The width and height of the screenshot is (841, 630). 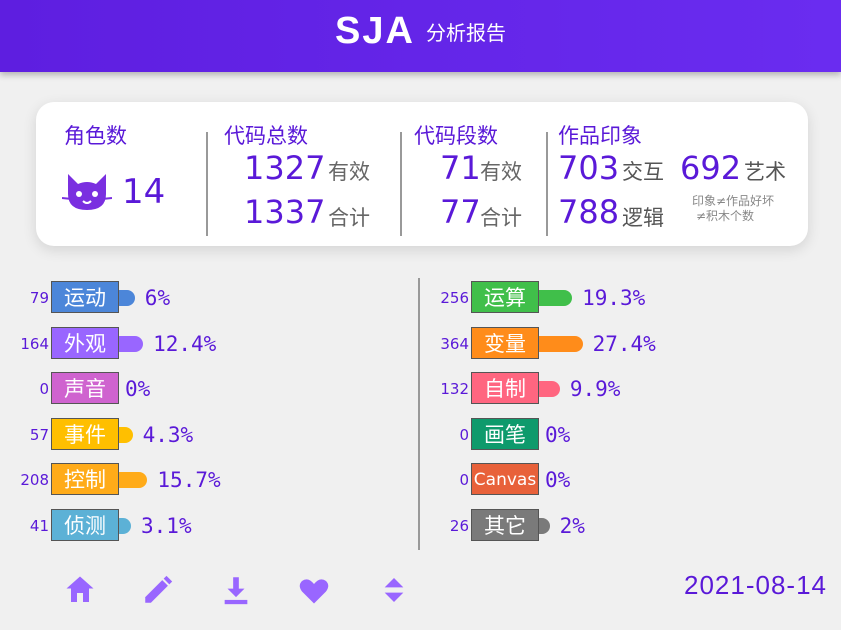 I want to click on impression-interaction-label: 交互, so click(x=643, y=172).